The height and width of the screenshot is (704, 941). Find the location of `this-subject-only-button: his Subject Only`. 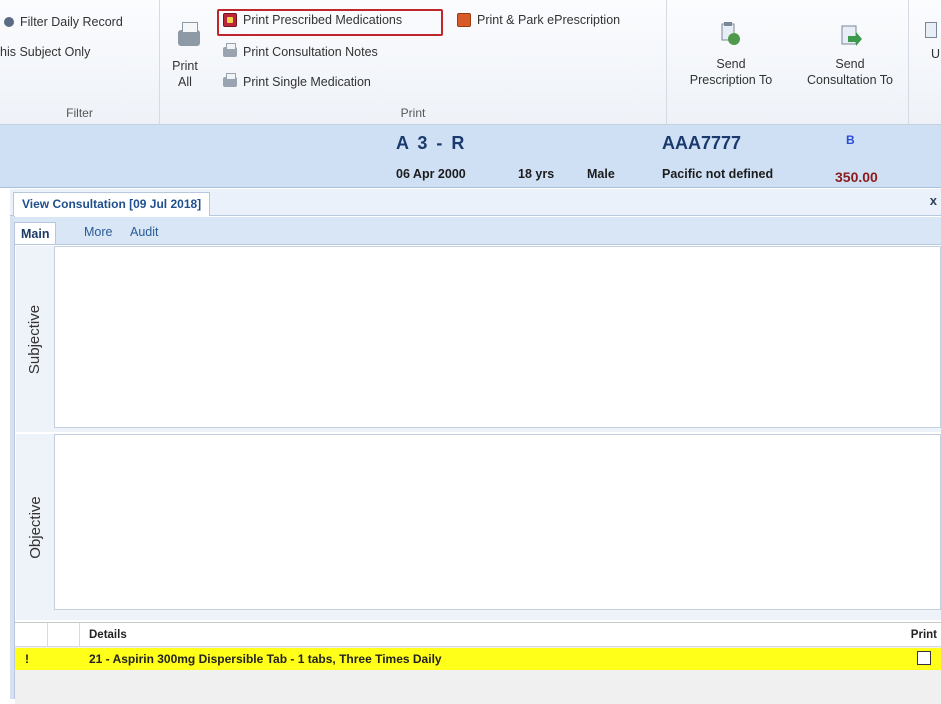

this-subject-only-button: his Subject Only is located at coordinates (45, 52).